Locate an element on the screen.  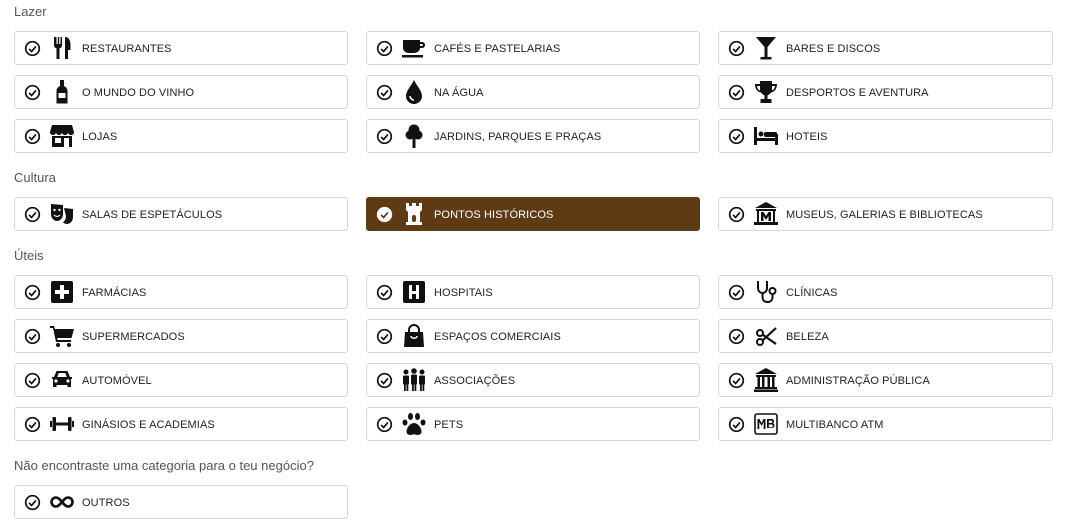
category-label: SUPERMERCADOS is located at coordinates (133, 337).